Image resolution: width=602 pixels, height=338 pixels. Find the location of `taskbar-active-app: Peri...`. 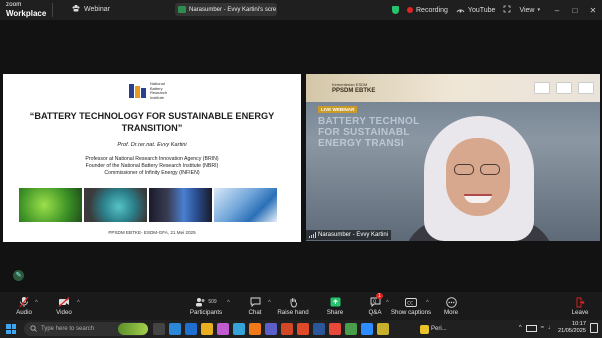

taskbar-active-app: Peri... is located at coordinates (439, 329).